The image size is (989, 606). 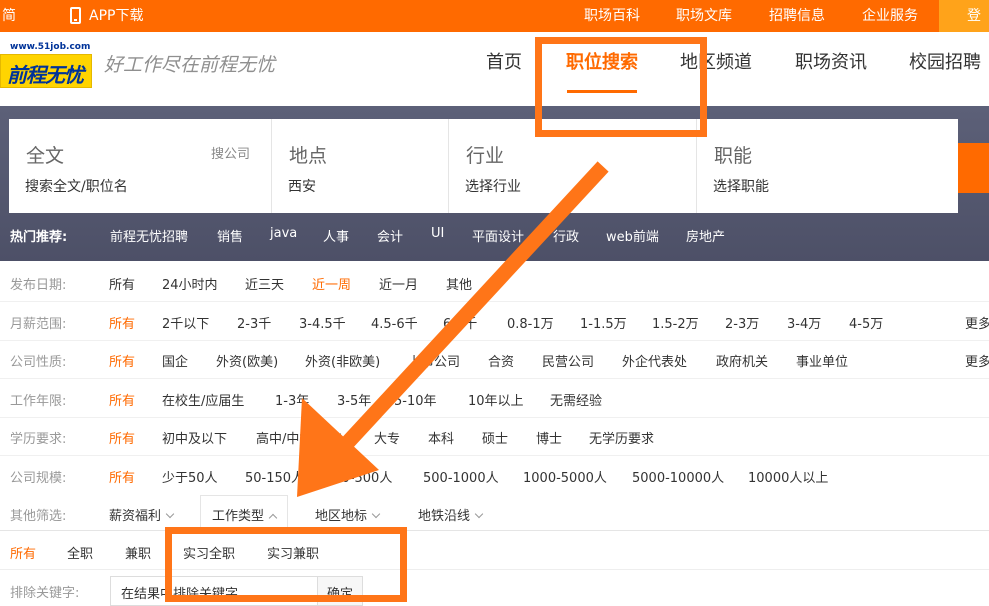 I want to click on company-size-option: 500-1000人, so click(x=461, y=476).